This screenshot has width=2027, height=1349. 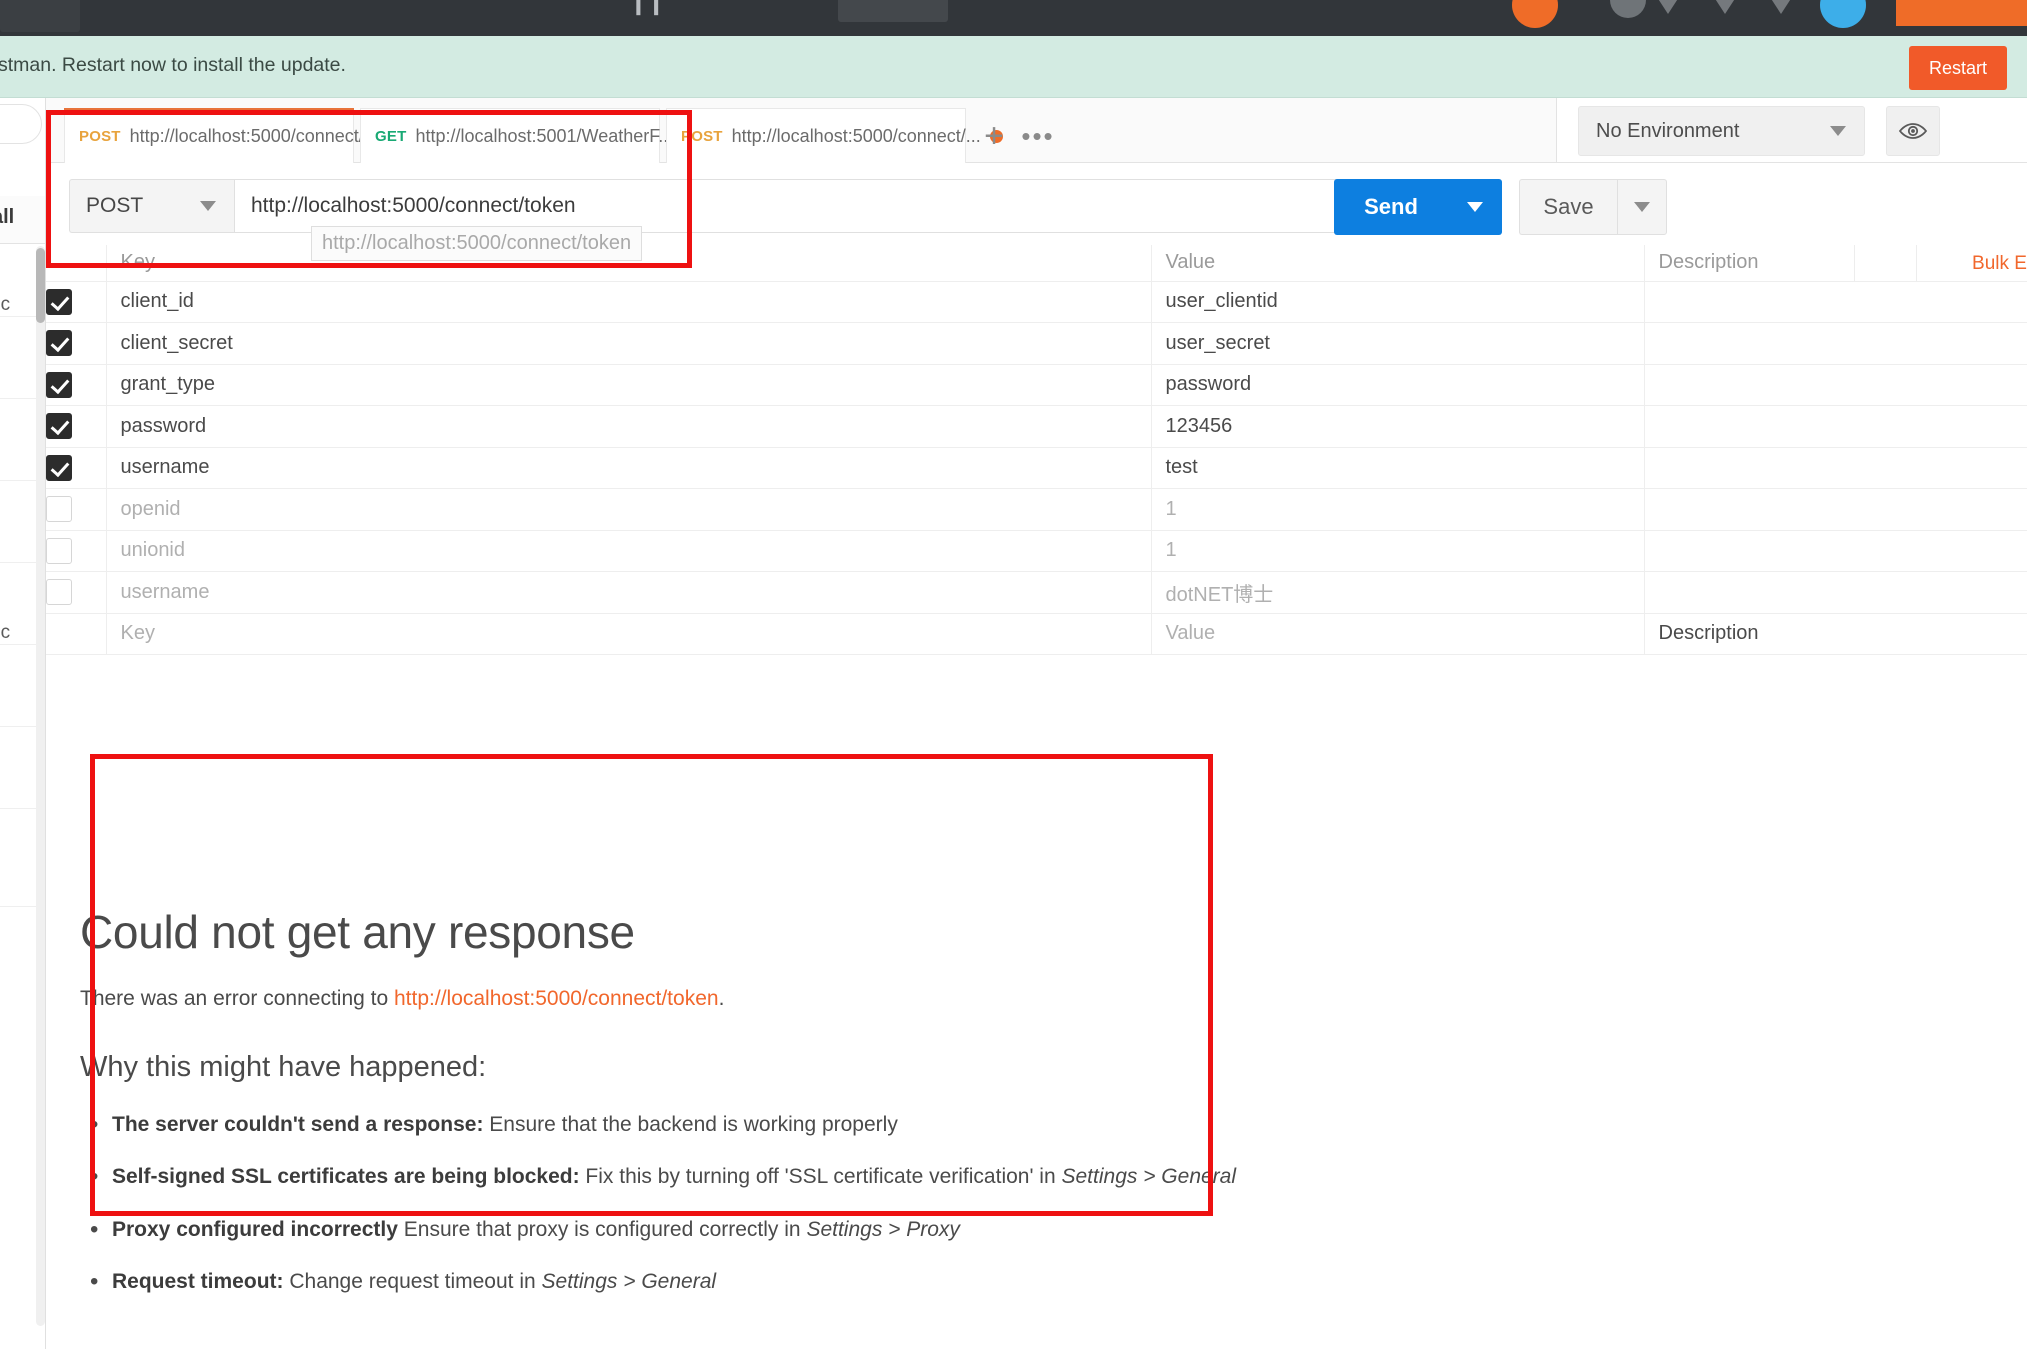 What do you see at coordinates (1397, 343) in the screenshot?
I see `row-value: user_secret` at bounding box center [1397, 343].